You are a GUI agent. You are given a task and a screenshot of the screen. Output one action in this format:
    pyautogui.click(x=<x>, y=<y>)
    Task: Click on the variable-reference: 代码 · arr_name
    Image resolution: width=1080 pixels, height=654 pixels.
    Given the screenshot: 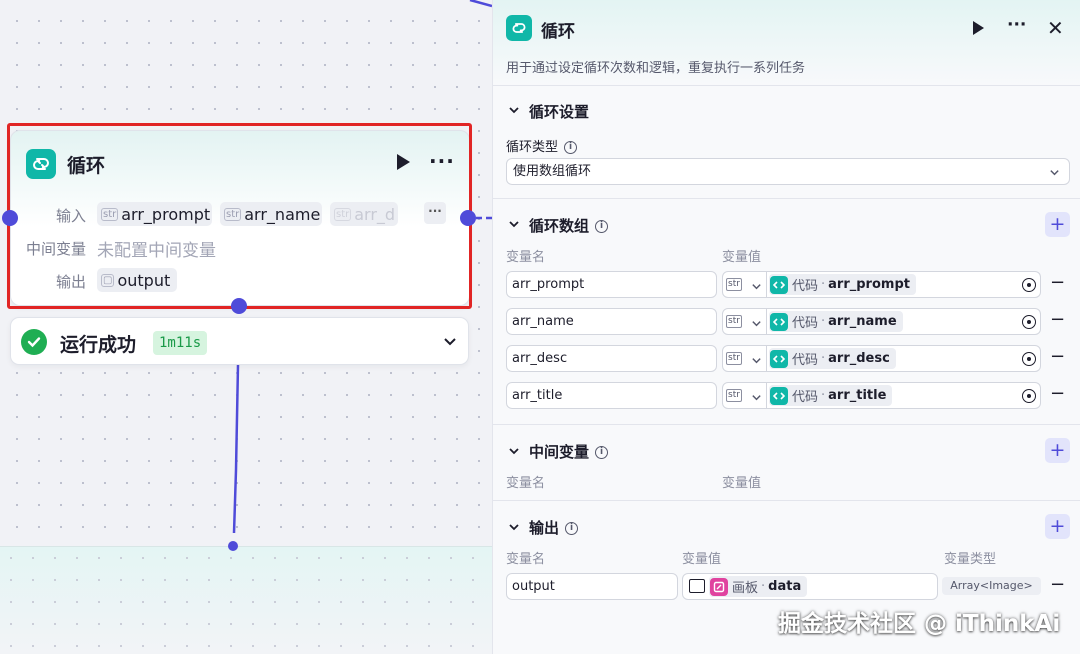 What is the action you would take?
    pyautogui.click(x=904, y=321)
    